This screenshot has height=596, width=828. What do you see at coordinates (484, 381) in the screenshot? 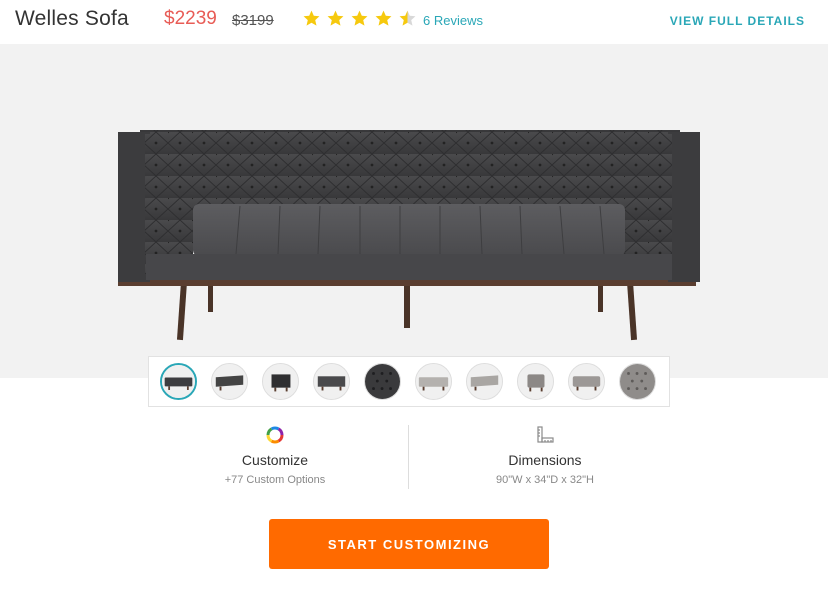
I see `thumb-sofa-light-angle` at bounding box center [484, 381].